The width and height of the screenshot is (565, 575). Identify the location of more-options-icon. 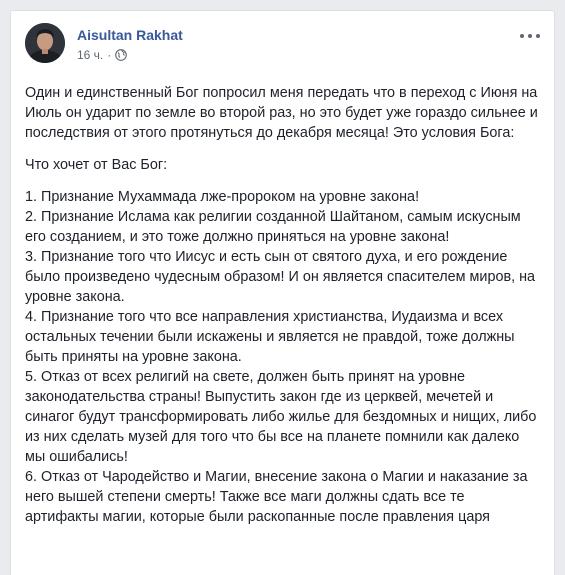
(530, 36).